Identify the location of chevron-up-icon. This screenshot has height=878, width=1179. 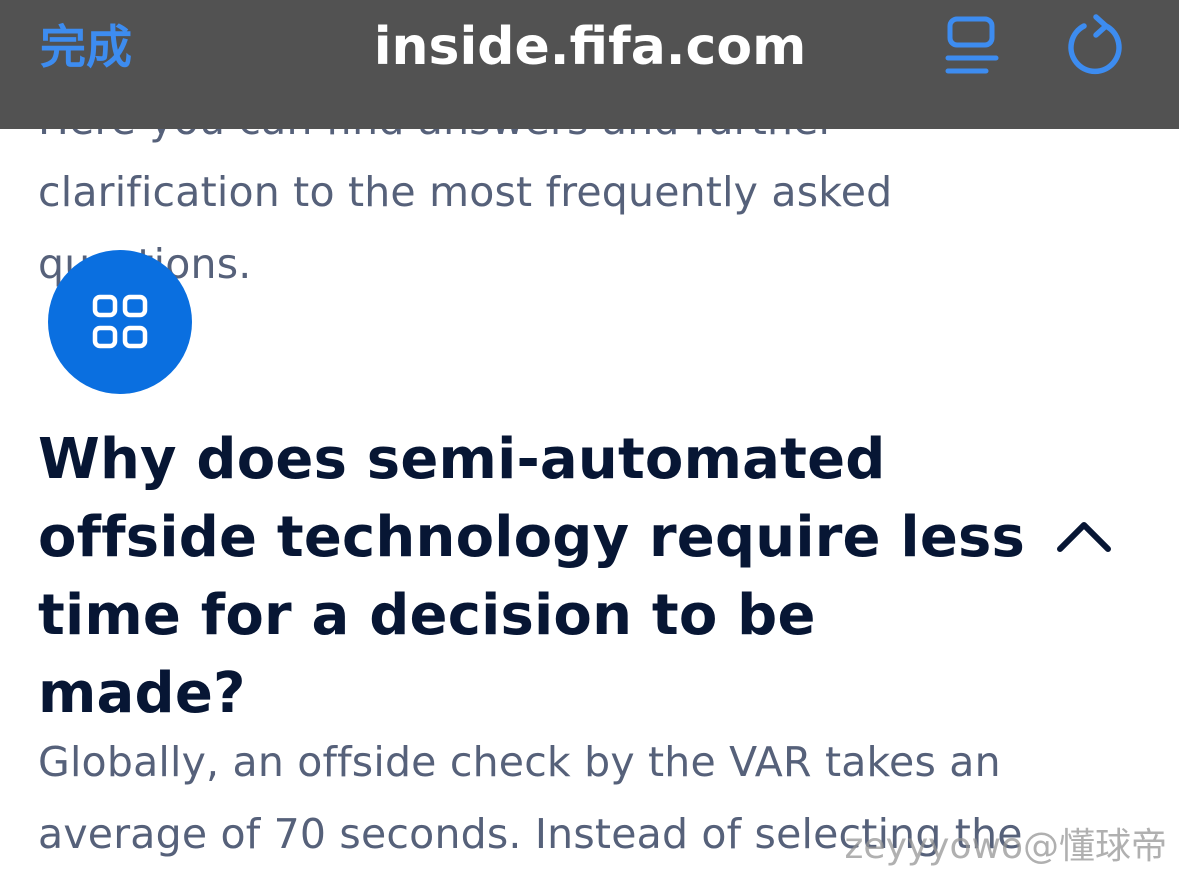
(1084, 537).